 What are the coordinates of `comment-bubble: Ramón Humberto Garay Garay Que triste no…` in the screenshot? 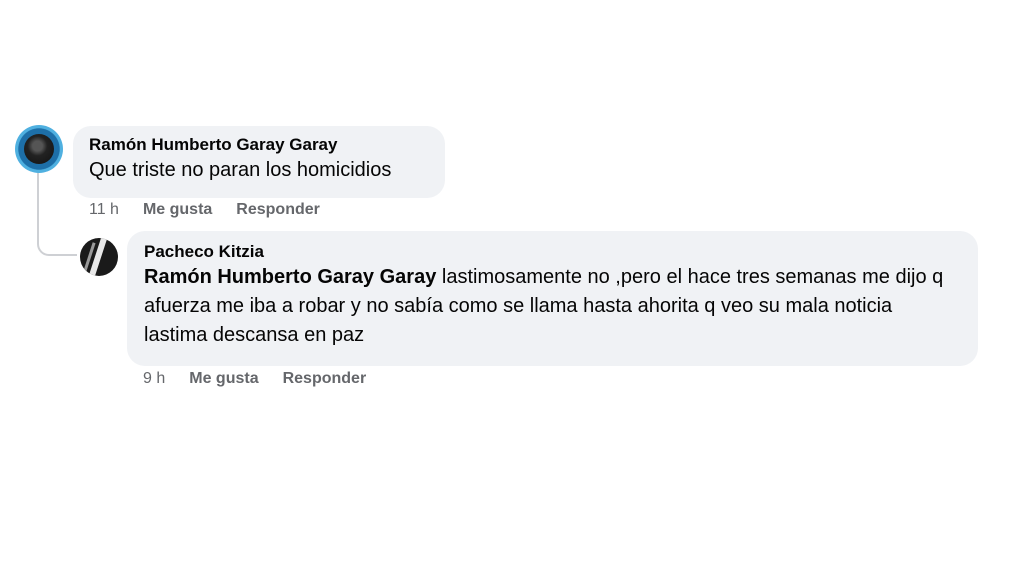 It's located at (259, 162).